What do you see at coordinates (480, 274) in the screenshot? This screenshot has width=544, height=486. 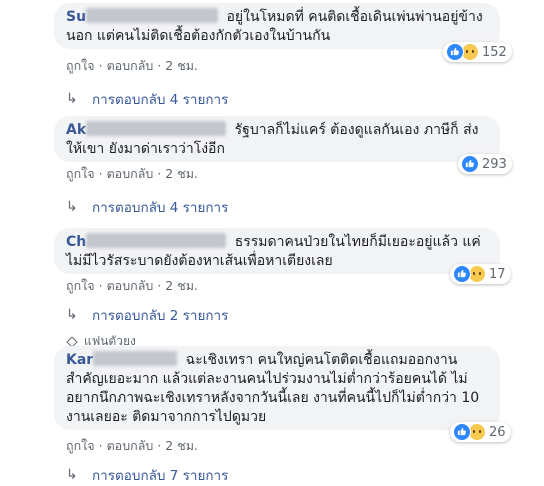 I see `reaction-summary: 17` at bounding box center [480, 274].